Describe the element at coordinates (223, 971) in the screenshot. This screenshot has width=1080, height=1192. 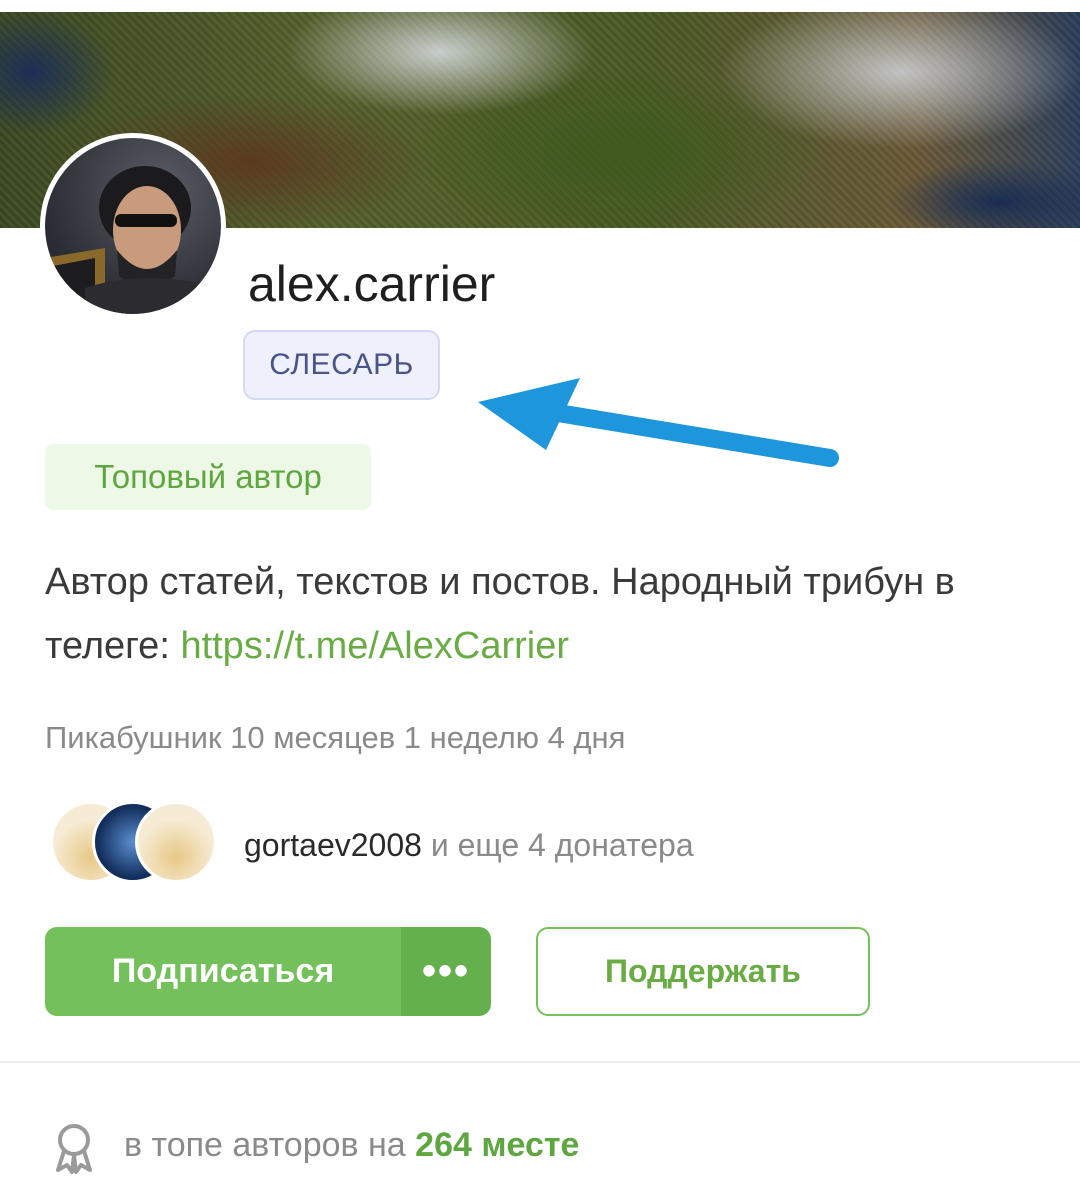
I see `subscribe-button: Подписаться` at that location.